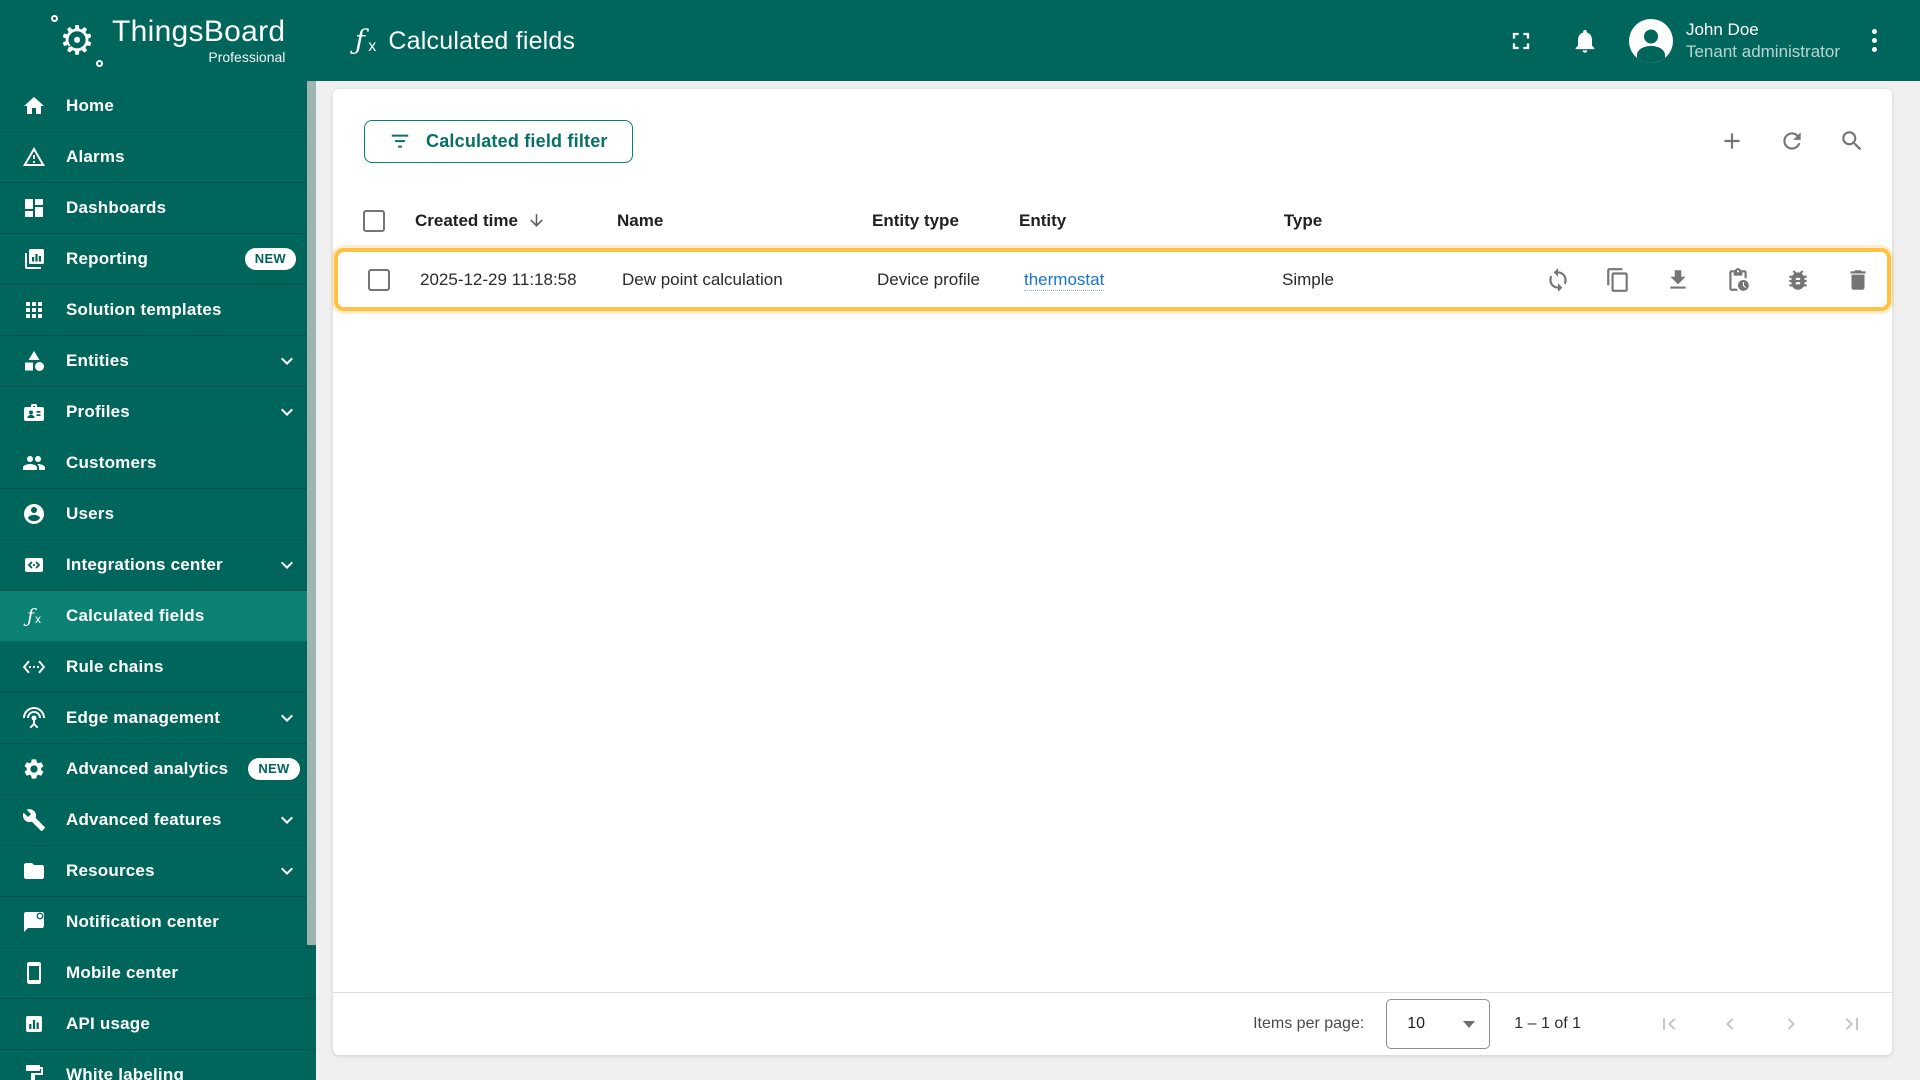  Describe the element at coordinates (247, 57) in the screenshot. I see `brand-edition: Professional` at that location.